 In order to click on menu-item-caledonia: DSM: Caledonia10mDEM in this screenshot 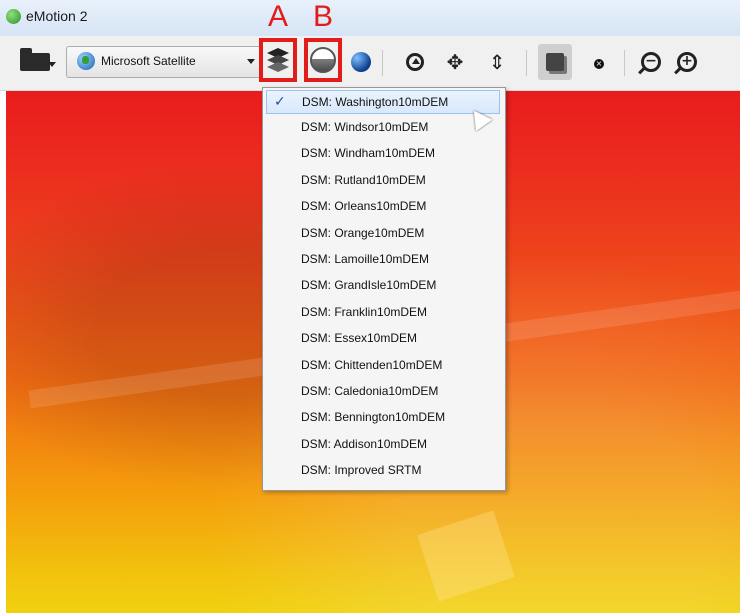, I will do `click(383, 392)`.